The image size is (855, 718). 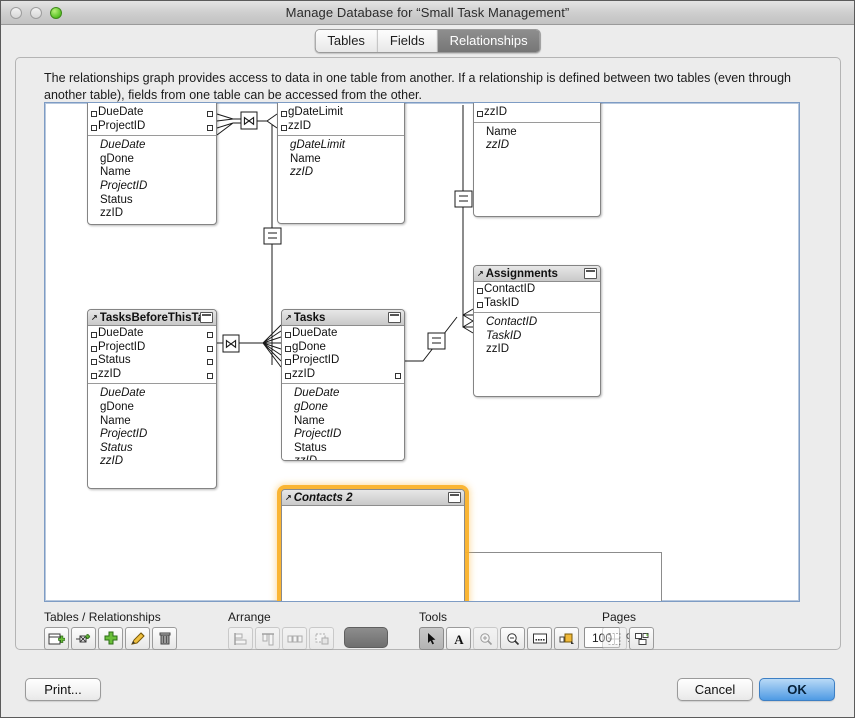 I want to click on distribute-button, so click(x=294, y=638).